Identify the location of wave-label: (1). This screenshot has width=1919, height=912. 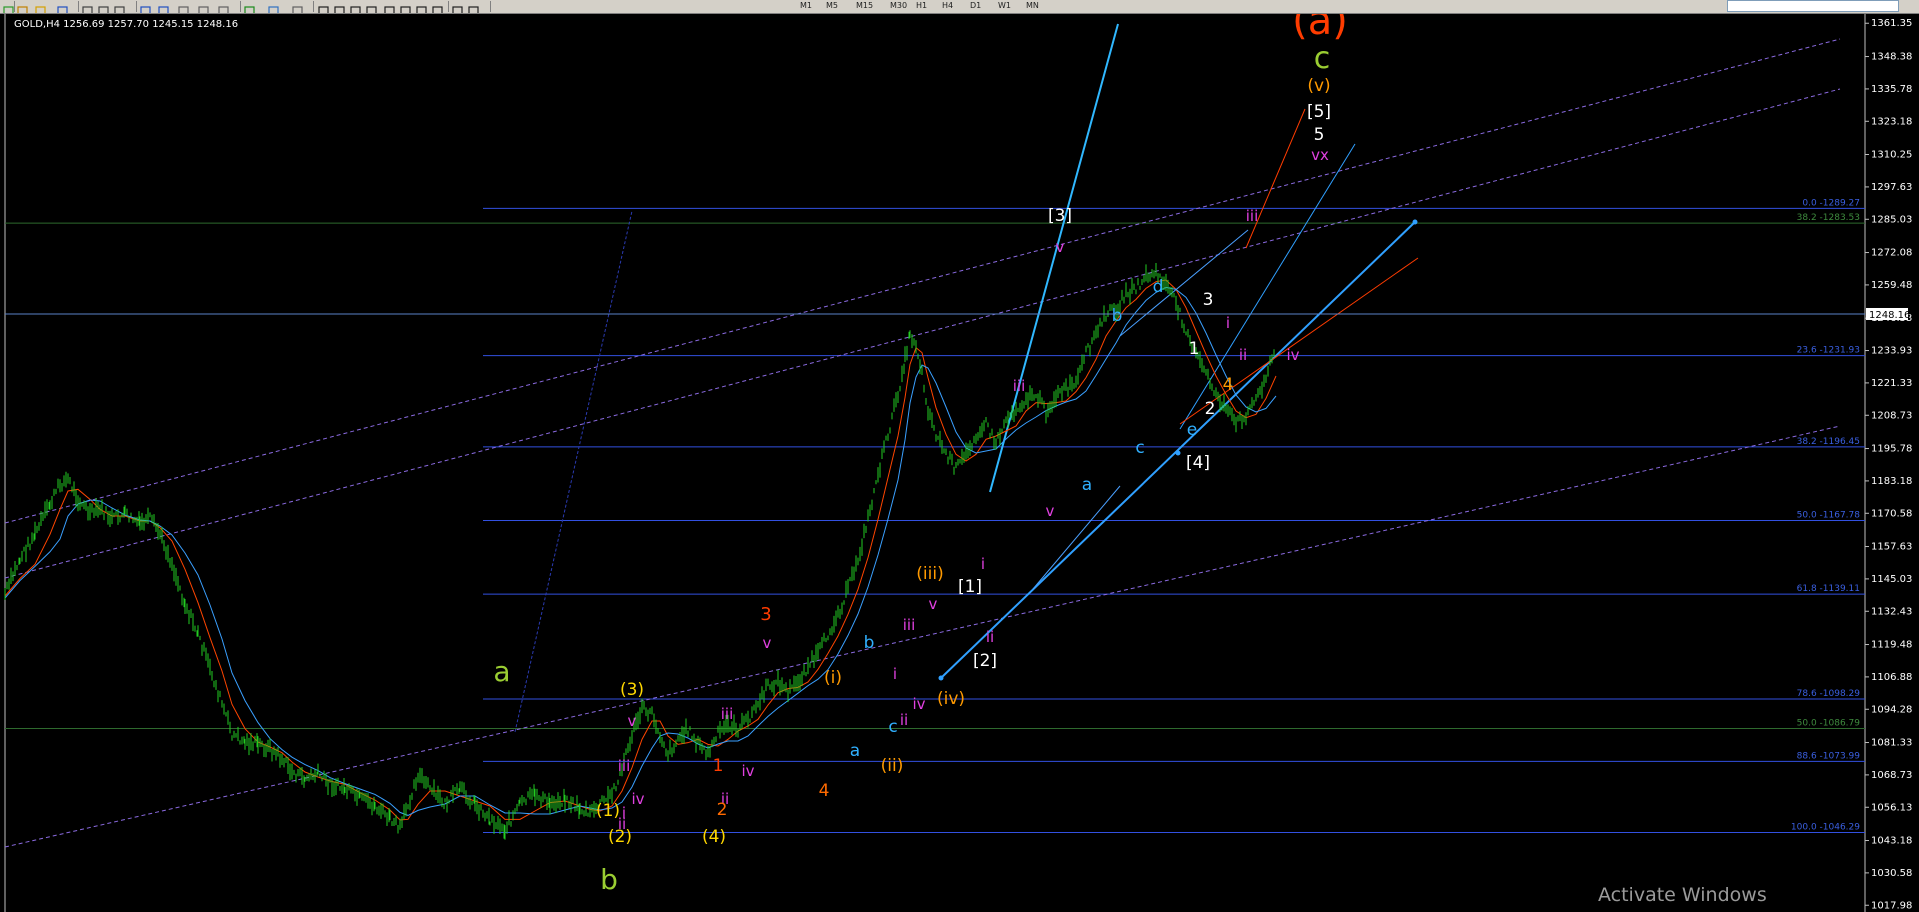
(608, 811).